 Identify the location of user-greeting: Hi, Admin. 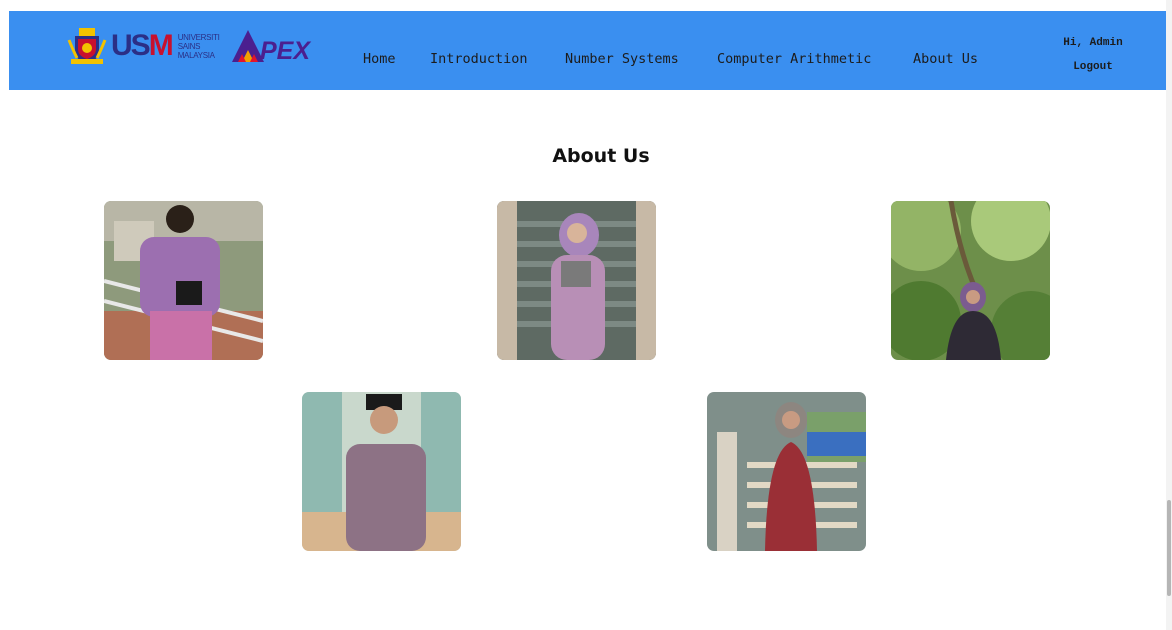
(1093, 43).